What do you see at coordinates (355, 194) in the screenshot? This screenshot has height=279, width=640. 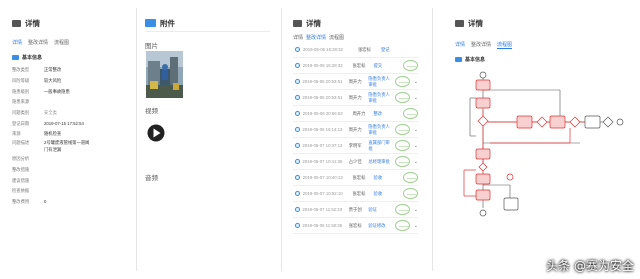 I see `timeline-row: 2019-05-07 10:52:10 张宏标 验收` at bounding box center [355, 194].